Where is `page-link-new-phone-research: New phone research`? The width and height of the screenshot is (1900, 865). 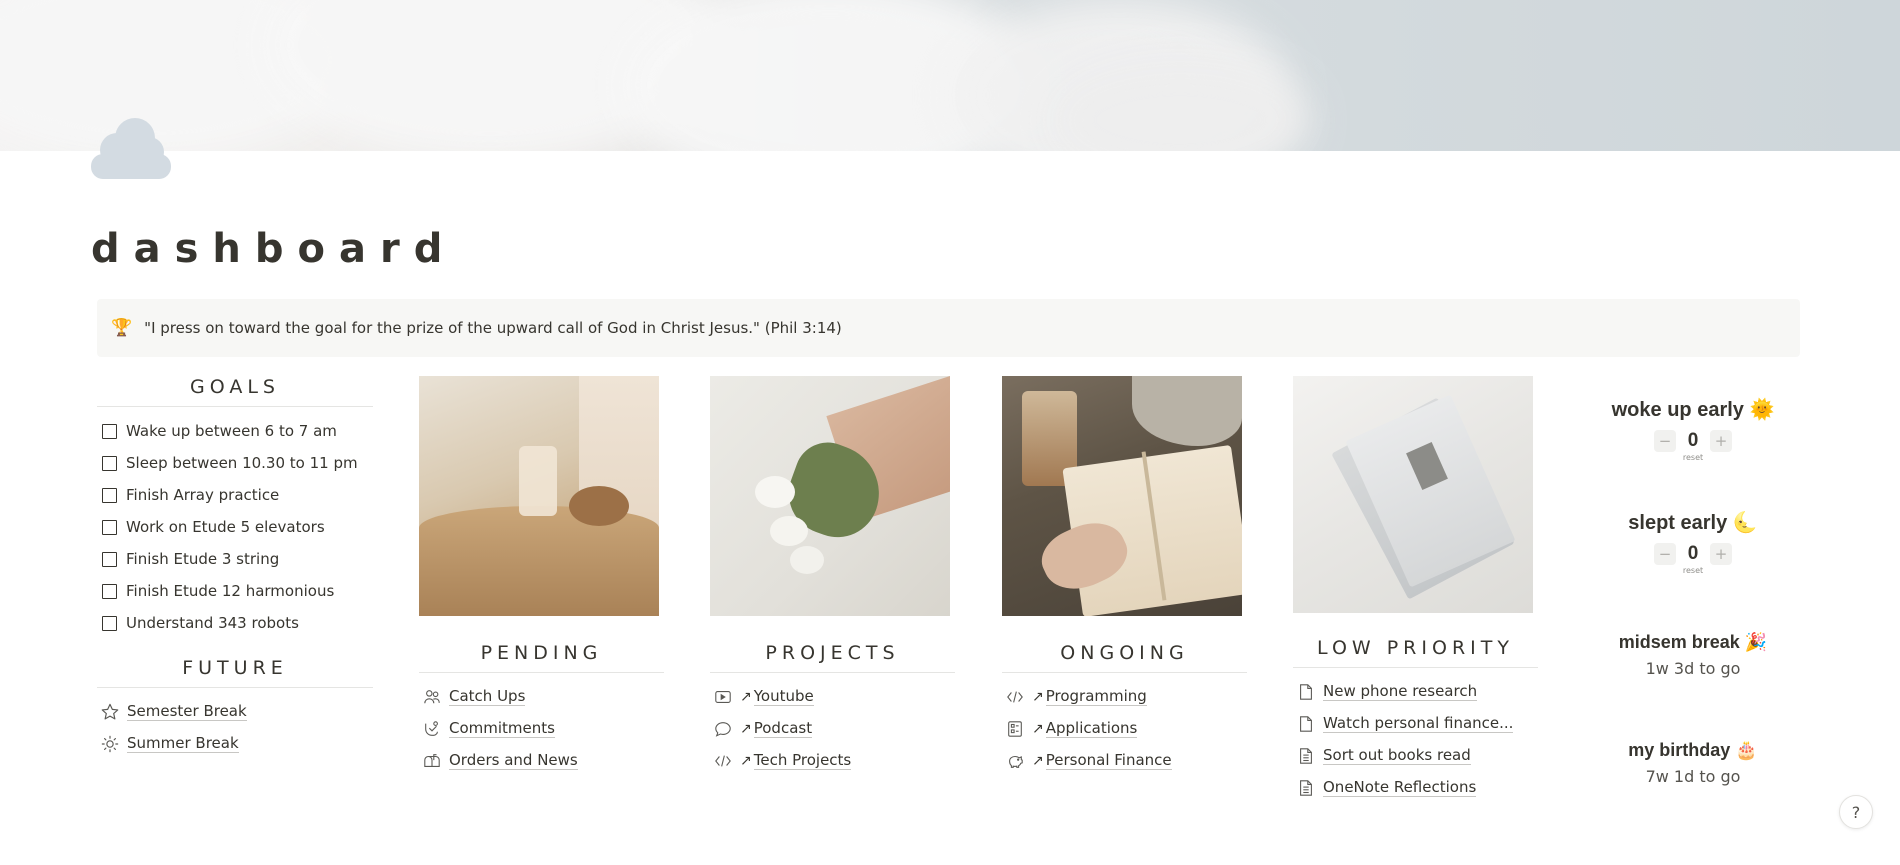 page-link-new-phone-research: New phone research is located at coordinates (1417, 692).